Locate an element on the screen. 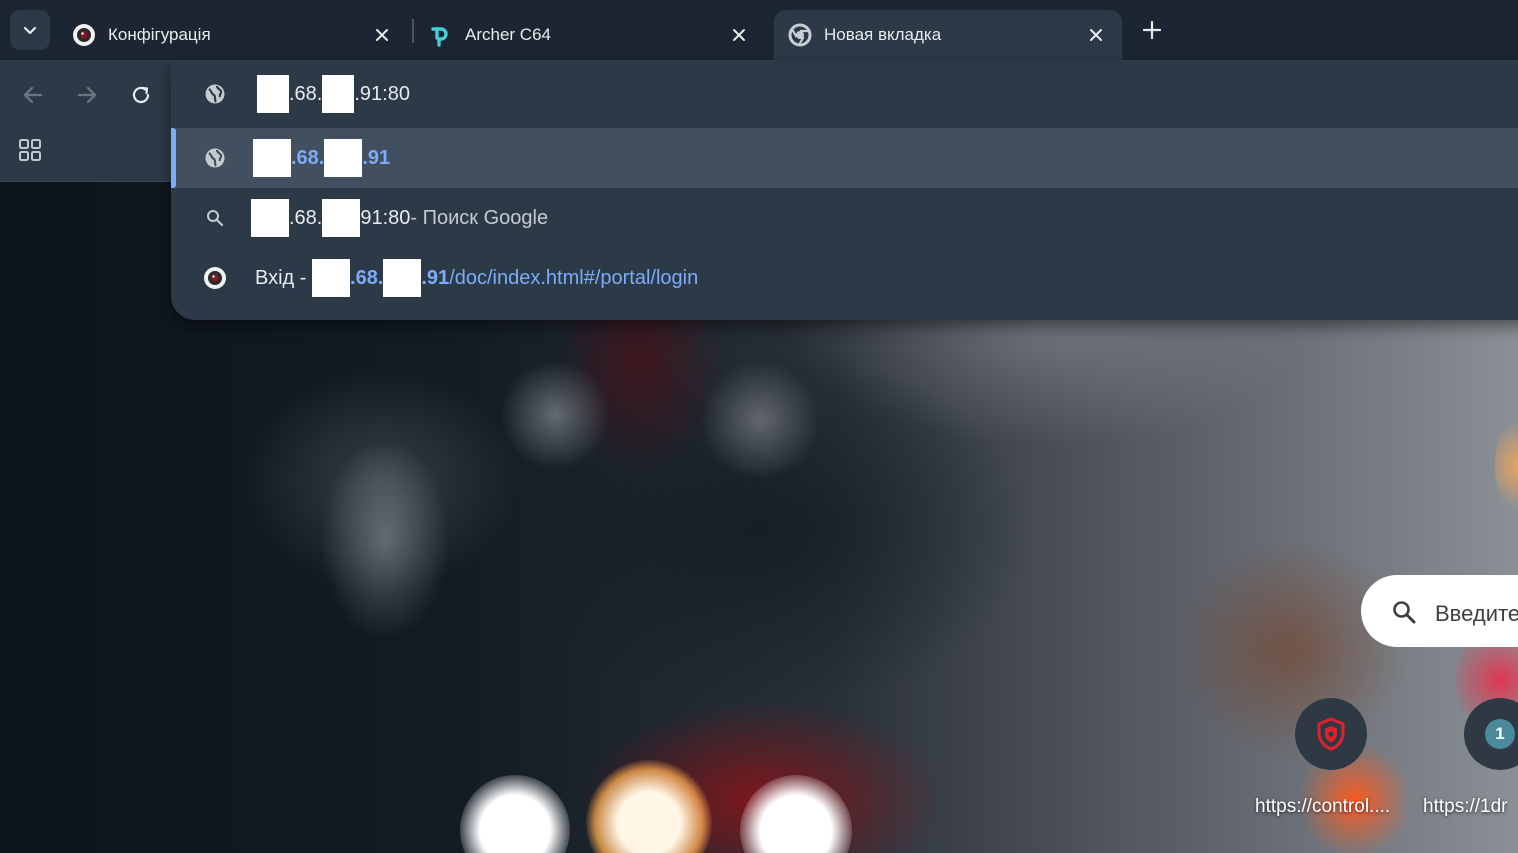  tab-title: Конфігурація is located at coordinates (159, 34).